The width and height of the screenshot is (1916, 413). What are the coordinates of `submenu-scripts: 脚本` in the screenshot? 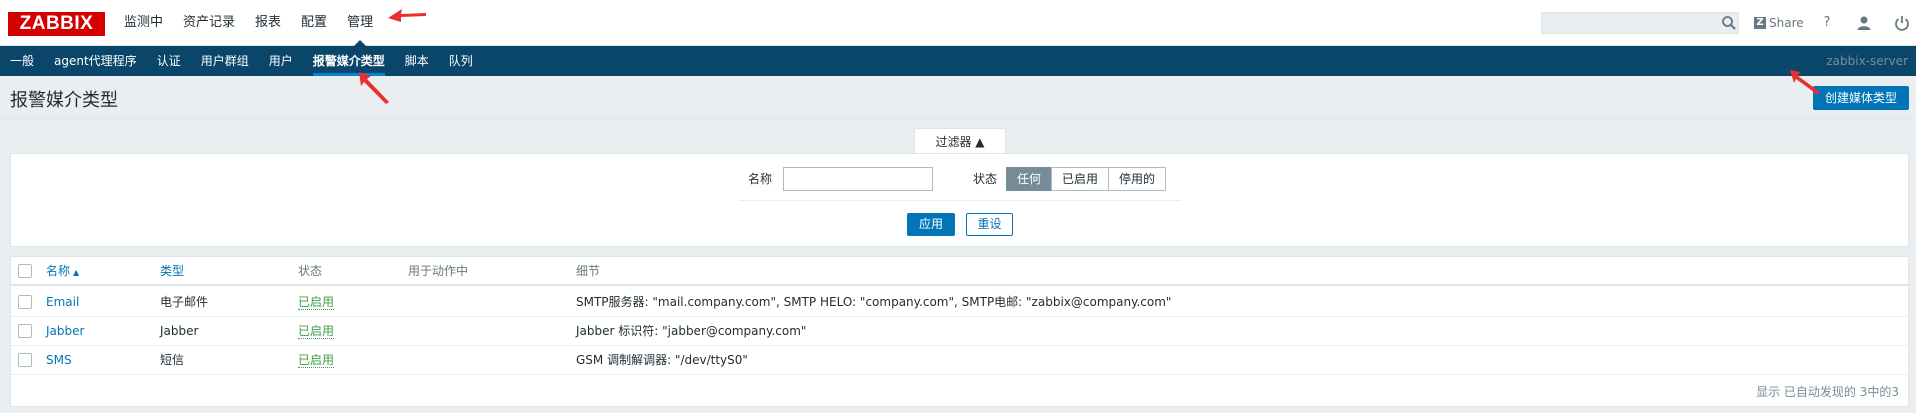 It's located at (417, 61).